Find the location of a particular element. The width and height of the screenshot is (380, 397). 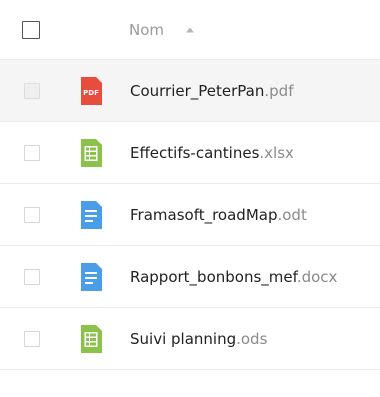

column-header-name: Nom is located at coordinates (146, 30).